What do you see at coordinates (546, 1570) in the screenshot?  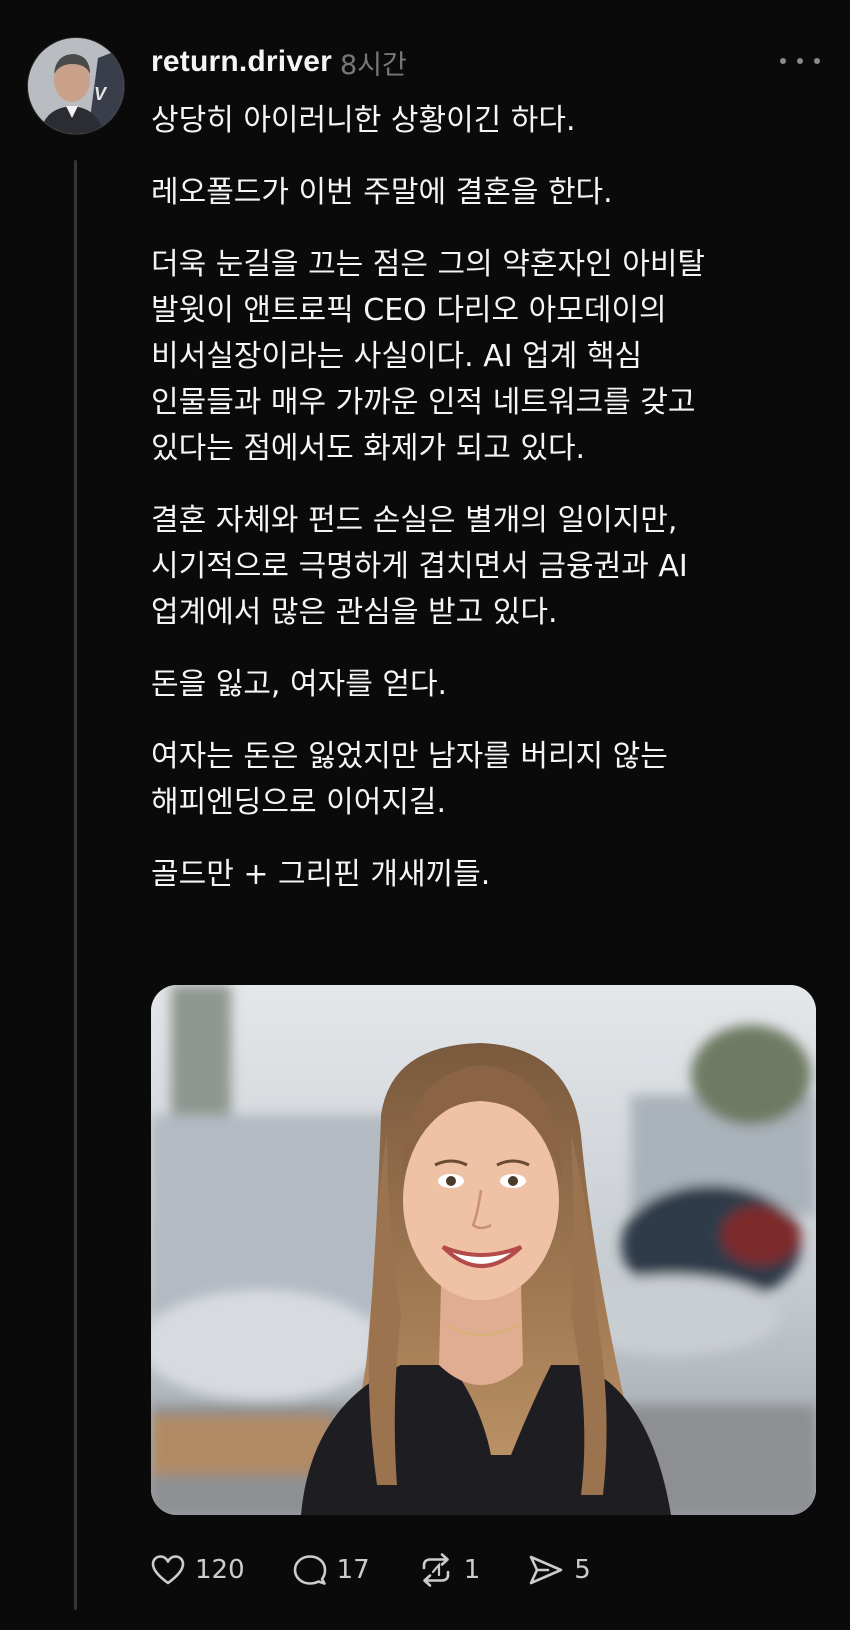 I see `send-icon` at bounding box center [546, 1570].